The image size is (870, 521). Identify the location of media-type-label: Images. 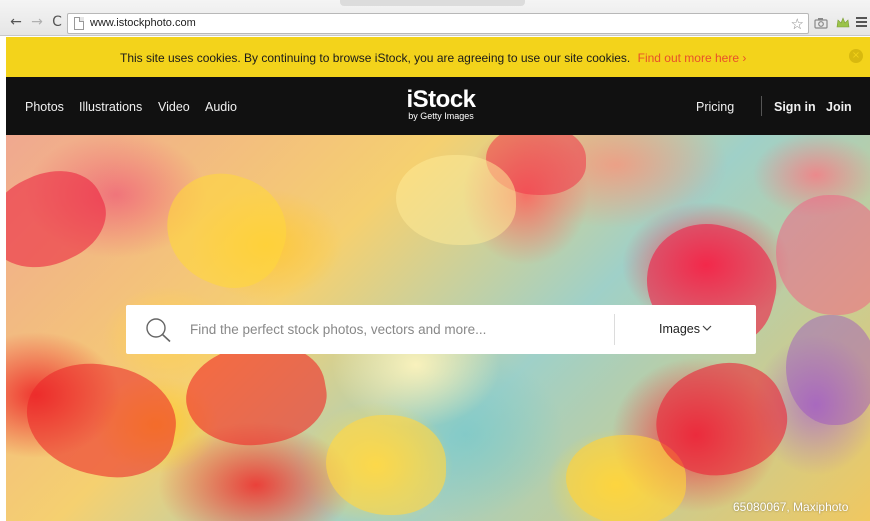
(679, 329).